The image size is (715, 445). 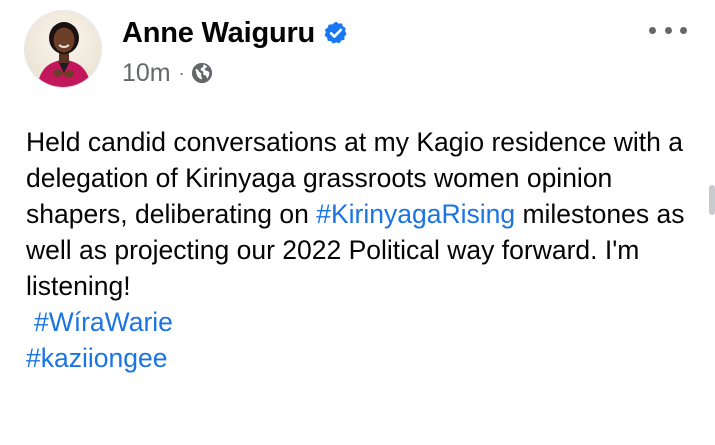 I want to click on more-options-icon, so click(x=668, y=30).